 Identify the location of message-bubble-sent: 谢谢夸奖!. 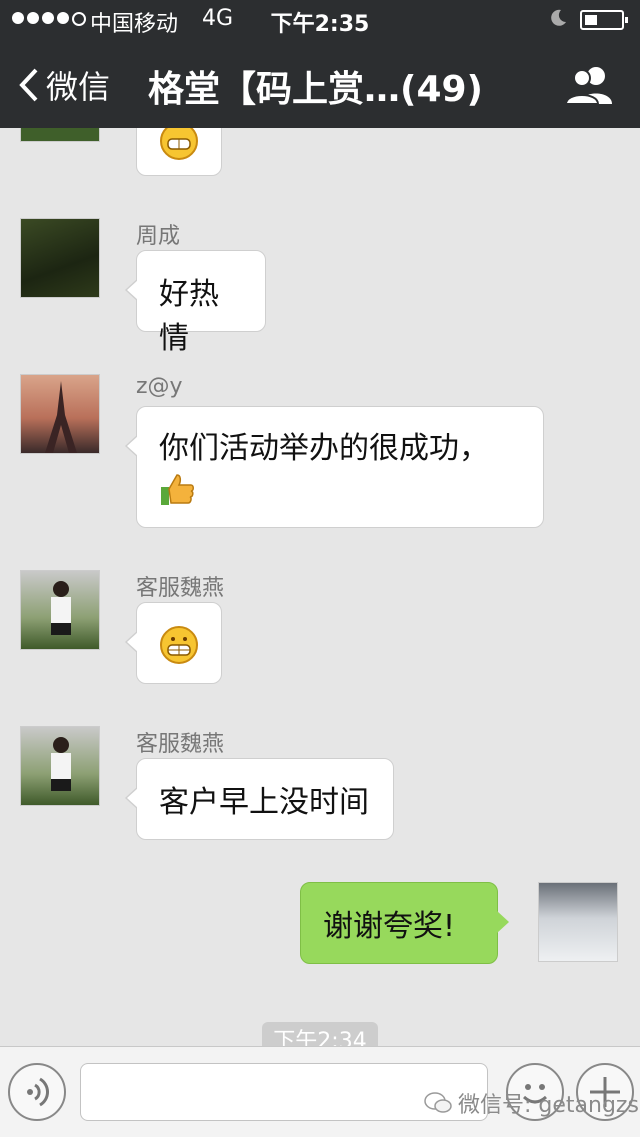
(404, 923).